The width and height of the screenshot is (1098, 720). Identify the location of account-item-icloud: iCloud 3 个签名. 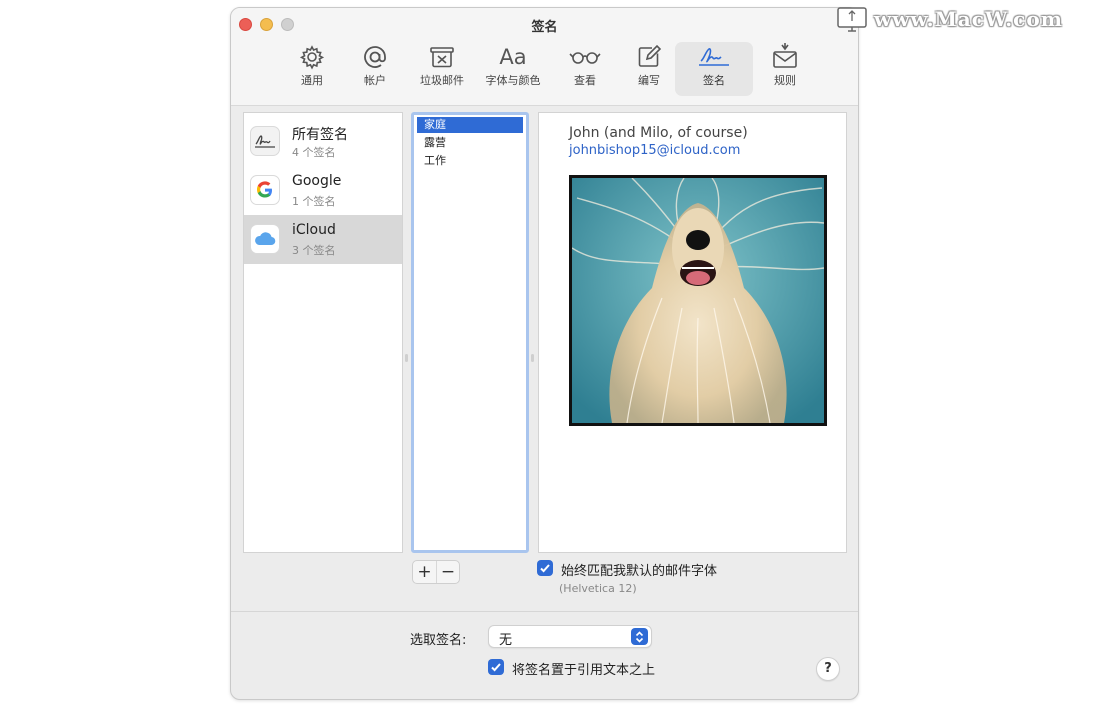
(323, 239).